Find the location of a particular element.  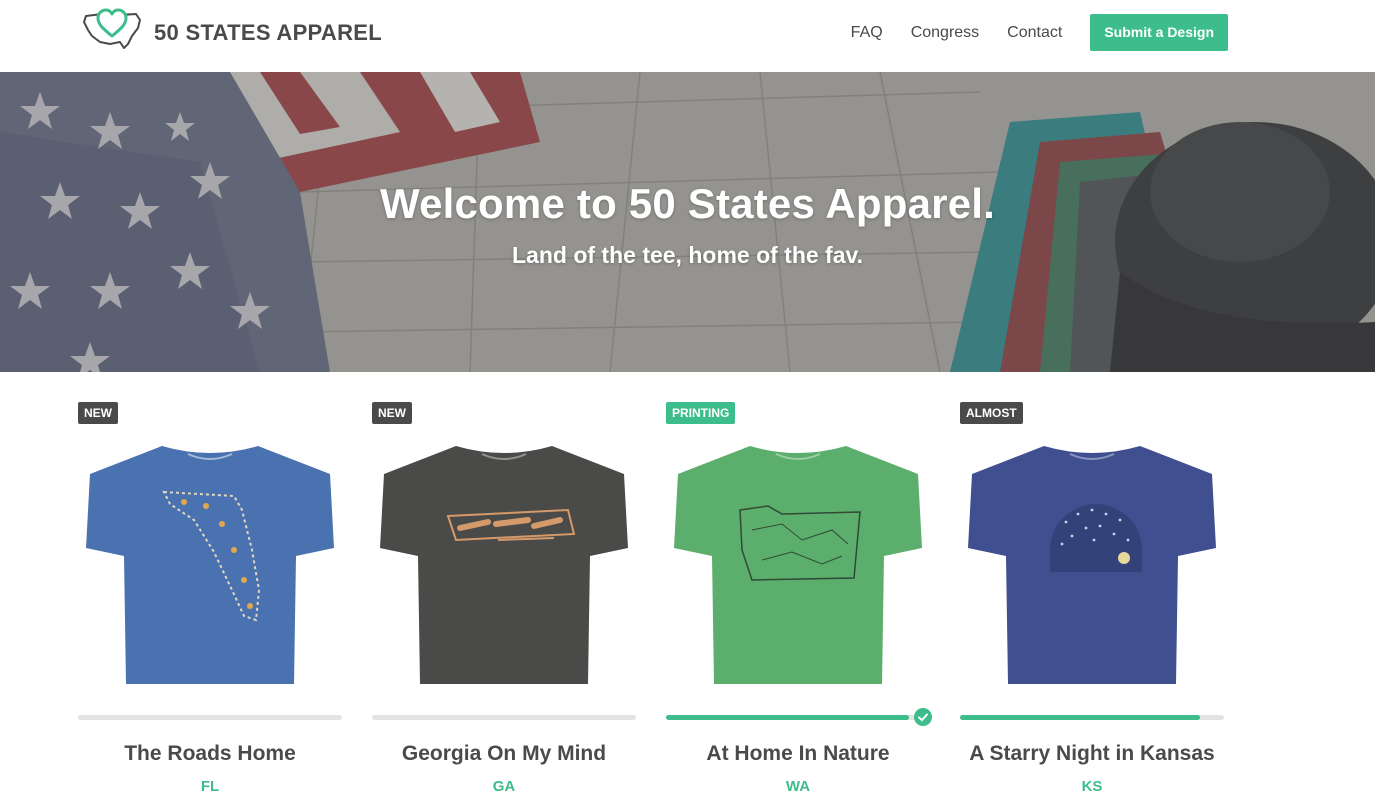

product-card: NEW The Roads Home FL is located at coordinates (210, 603).